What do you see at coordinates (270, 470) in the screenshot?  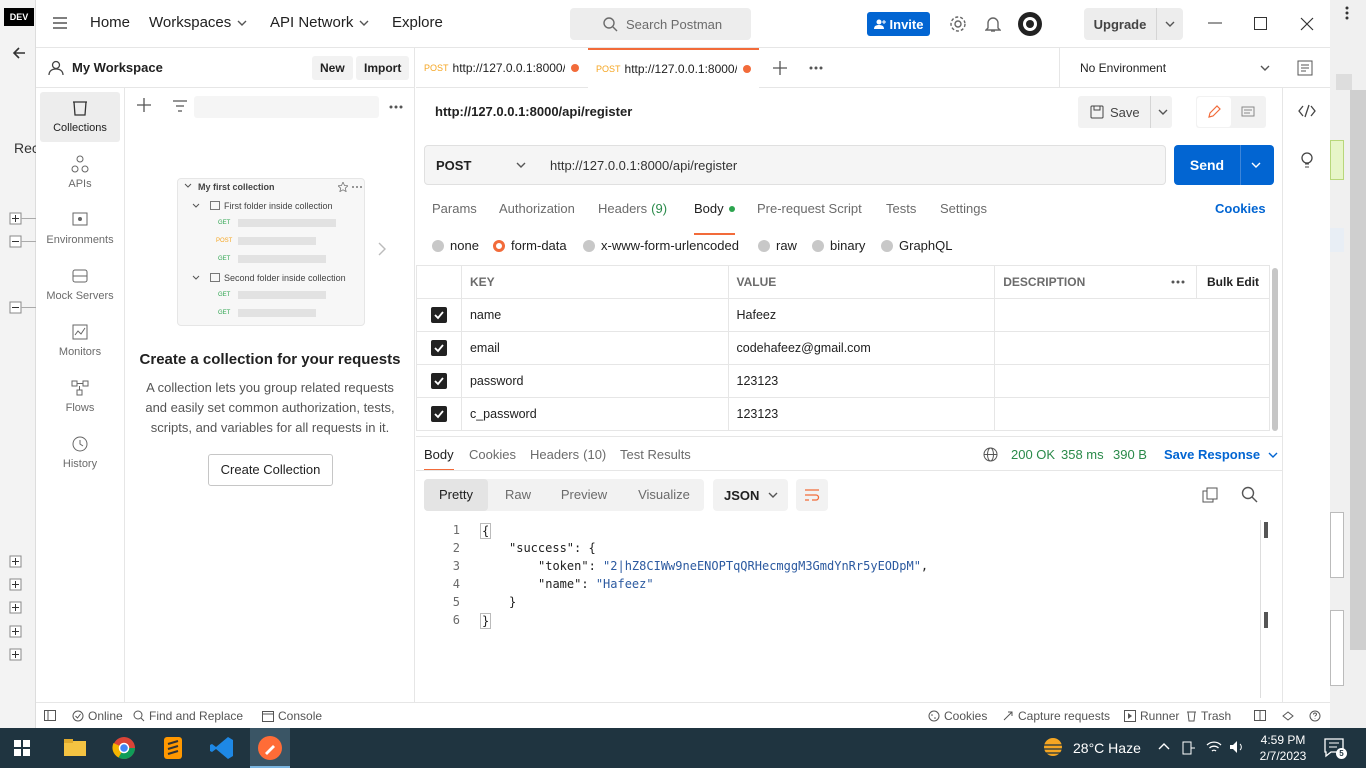 I see `create-collection-button: Create Collection` at bounding box center [270, 470].